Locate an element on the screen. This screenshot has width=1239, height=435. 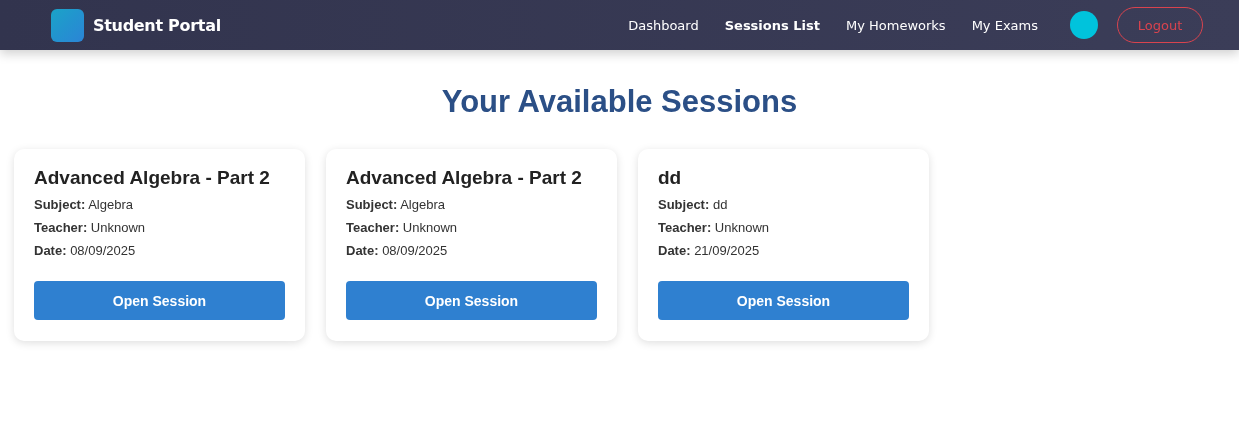
session-title: dd is located at coordinates (670, 178).